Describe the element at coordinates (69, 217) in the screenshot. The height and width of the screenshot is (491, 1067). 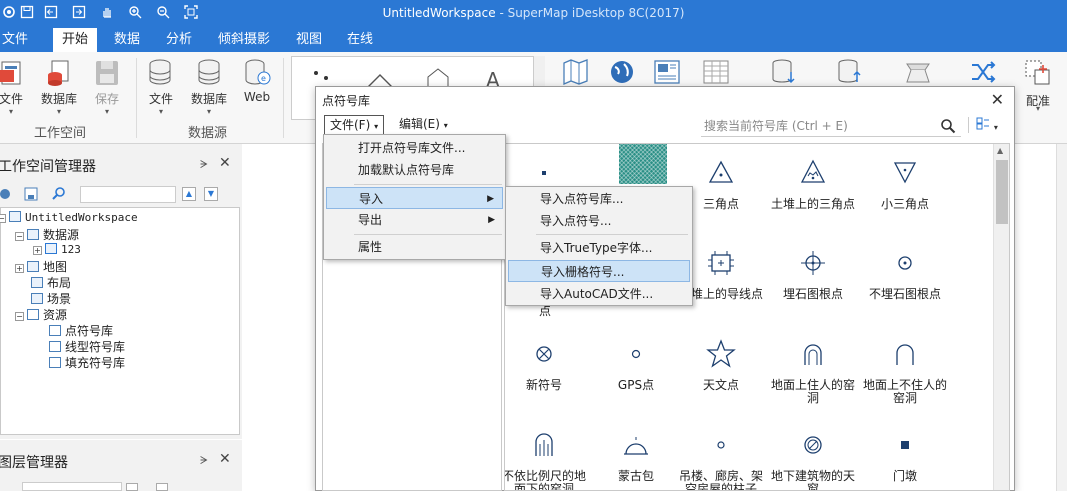
I see `tree-item-workspace: − UntitledWorkspace` at that location.